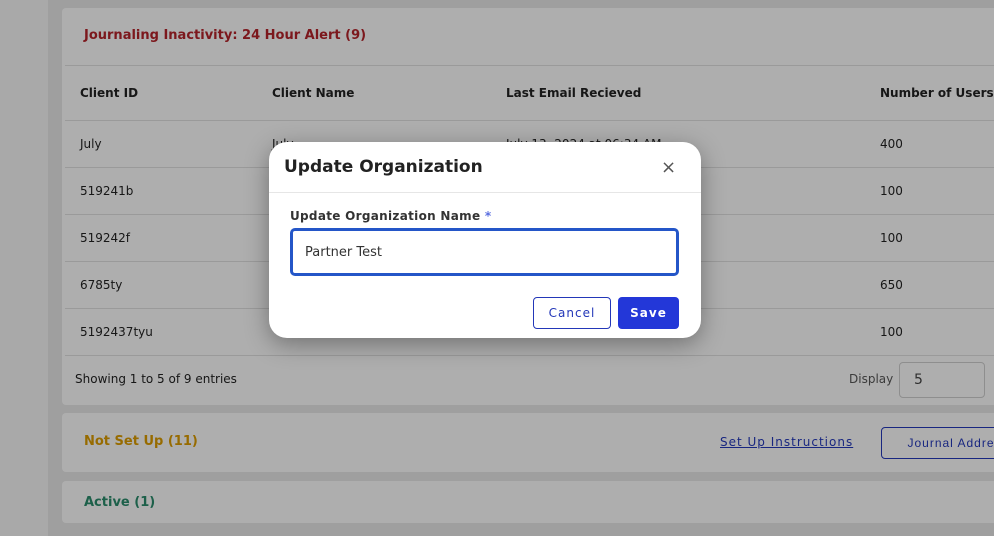 The image size is (994, 536). Describe the element at coordinates (668, 167) in the screenshot. I see `close-icon: ×` at that location.